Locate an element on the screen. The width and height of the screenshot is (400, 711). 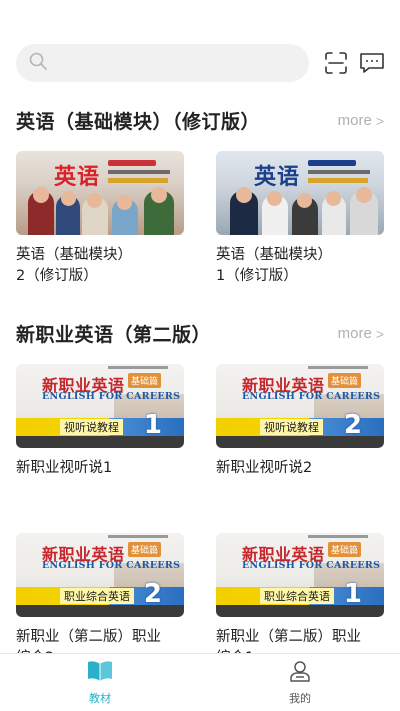
book-title: 新职业视听说2 is located at coordinates (264, 468).